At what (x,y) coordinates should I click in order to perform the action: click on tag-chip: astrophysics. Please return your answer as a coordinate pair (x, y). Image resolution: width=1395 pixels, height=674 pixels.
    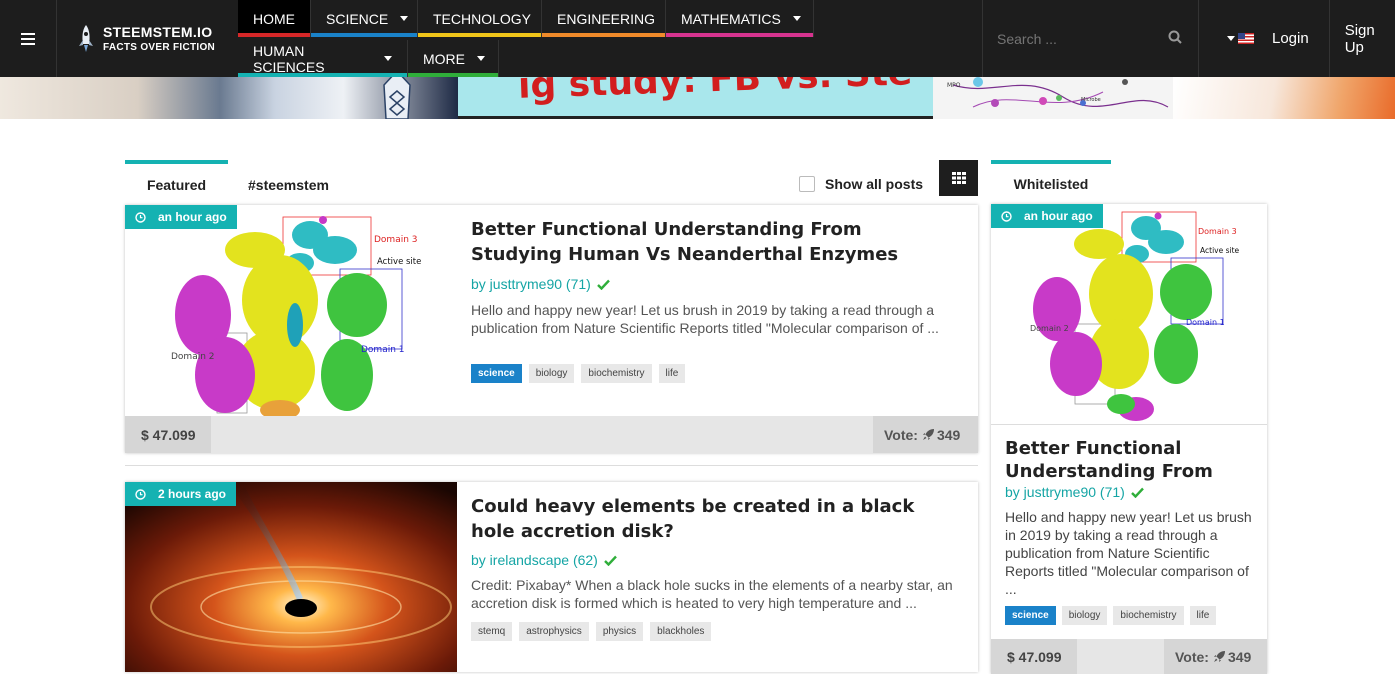
    Looking at the image, I should click on (554, 631).